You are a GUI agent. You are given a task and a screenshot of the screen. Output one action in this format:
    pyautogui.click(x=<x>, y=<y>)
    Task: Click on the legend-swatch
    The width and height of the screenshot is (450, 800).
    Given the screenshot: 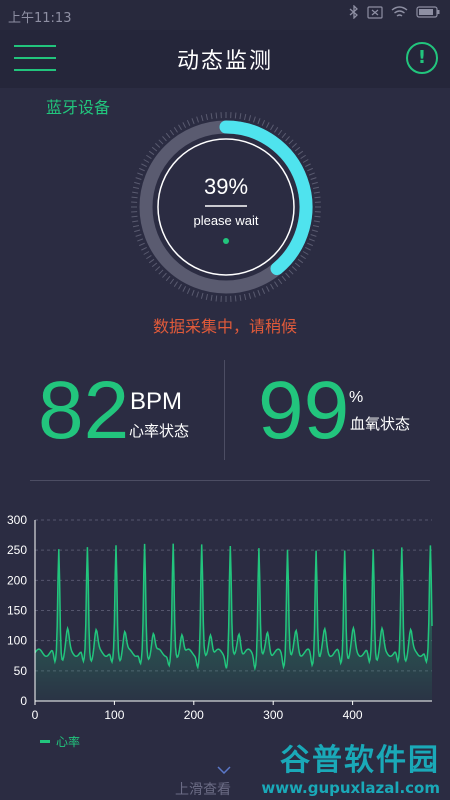 What is the action you would take?
    pyautogui.click(x=45, y=741)
    